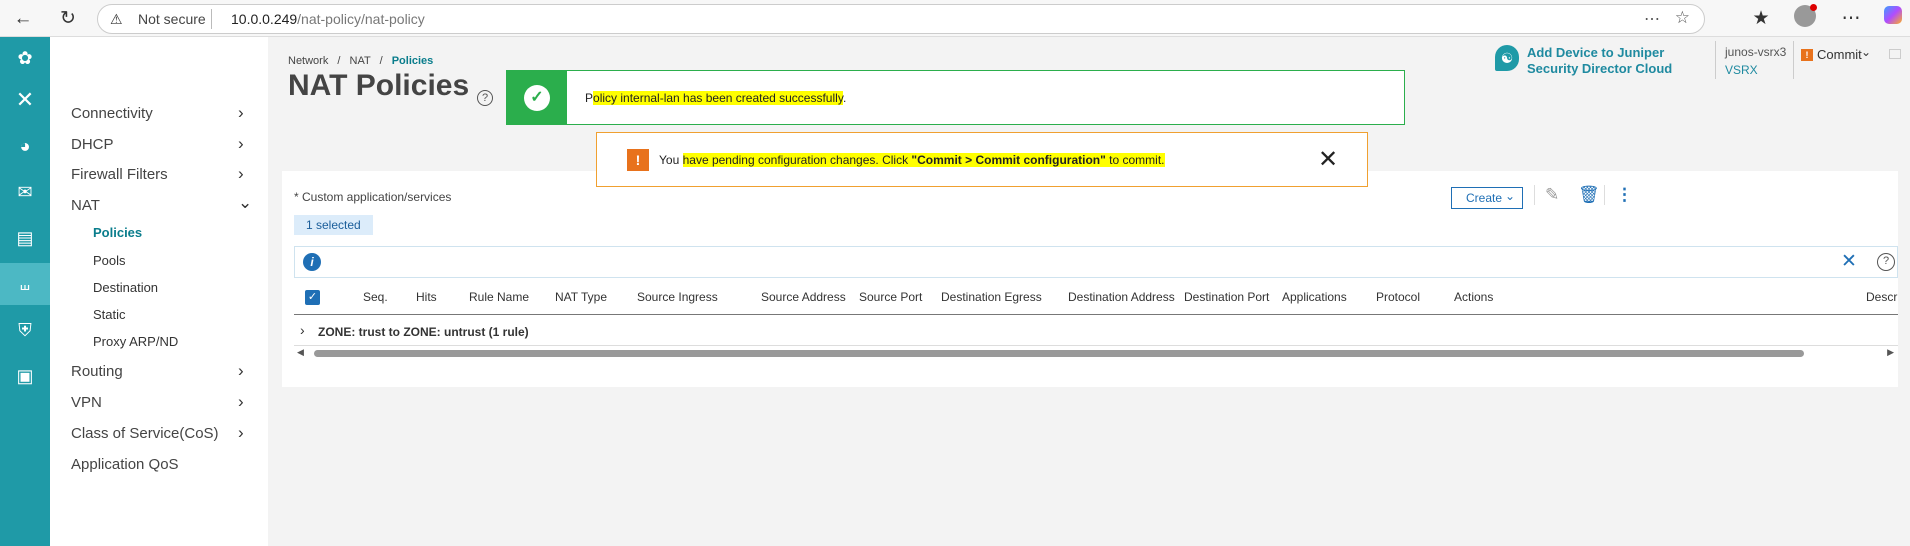 This screenshot has width=1910, height=546. I want to click on url-path: /nat-policy/nat-policy, so click(361, 19).